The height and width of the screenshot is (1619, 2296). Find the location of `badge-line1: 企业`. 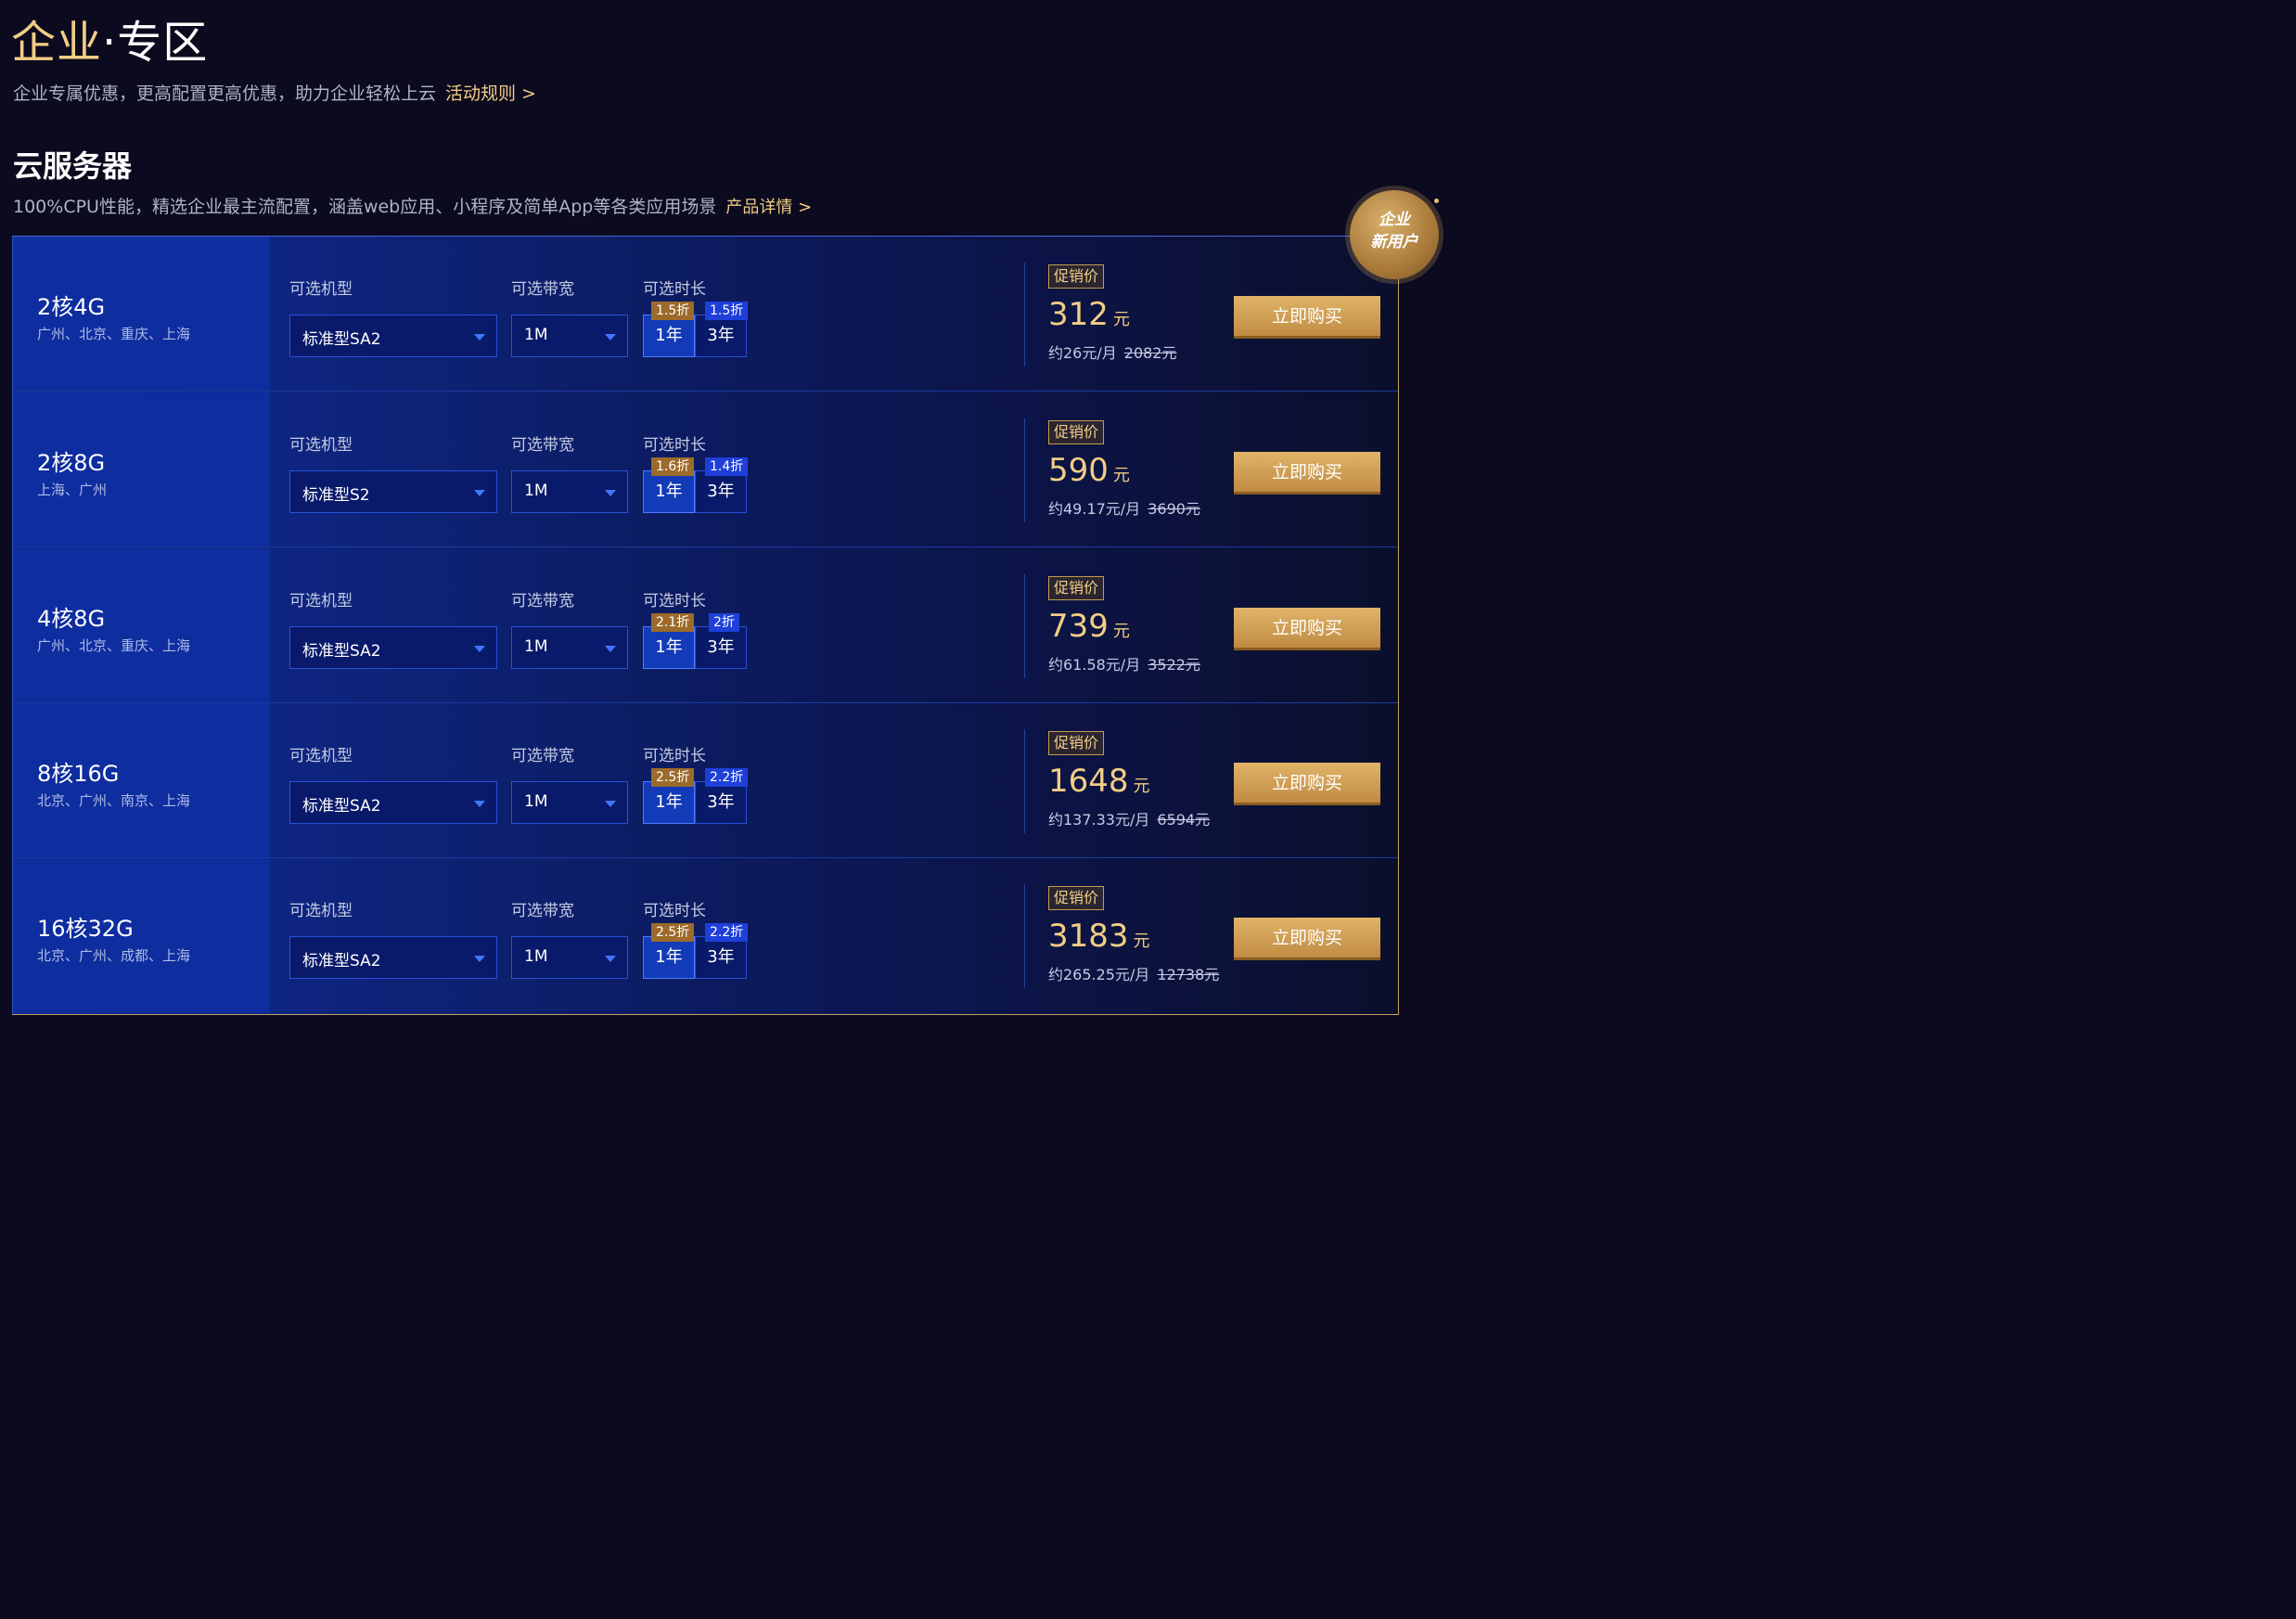

badge-line1: 企业 is located at coordinates (1395, 220).